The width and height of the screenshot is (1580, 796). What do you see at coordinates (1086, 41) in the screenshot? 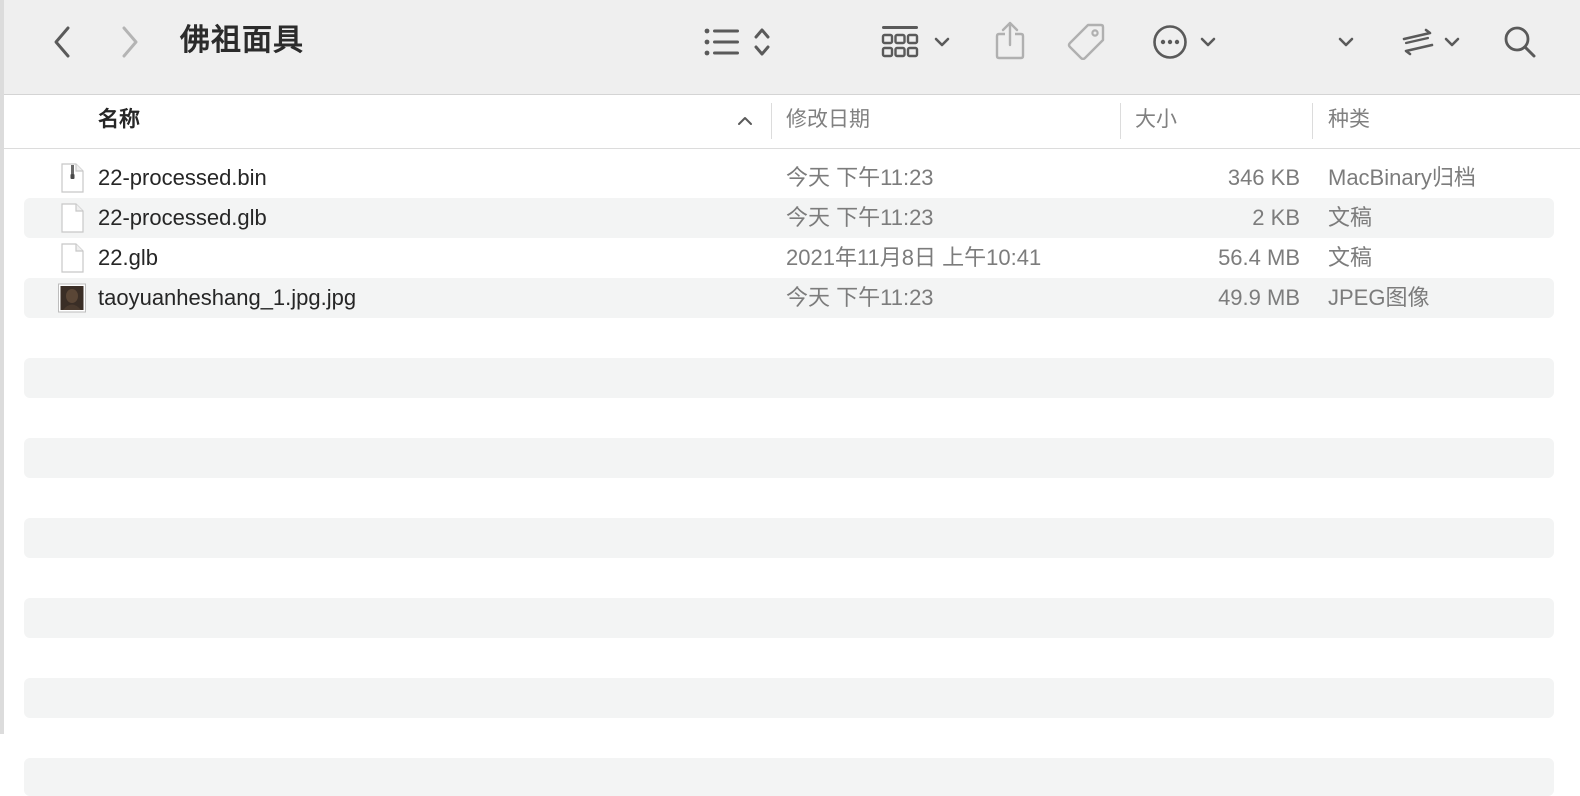
I see `tag-icon` at bounding box center [1086, 41].